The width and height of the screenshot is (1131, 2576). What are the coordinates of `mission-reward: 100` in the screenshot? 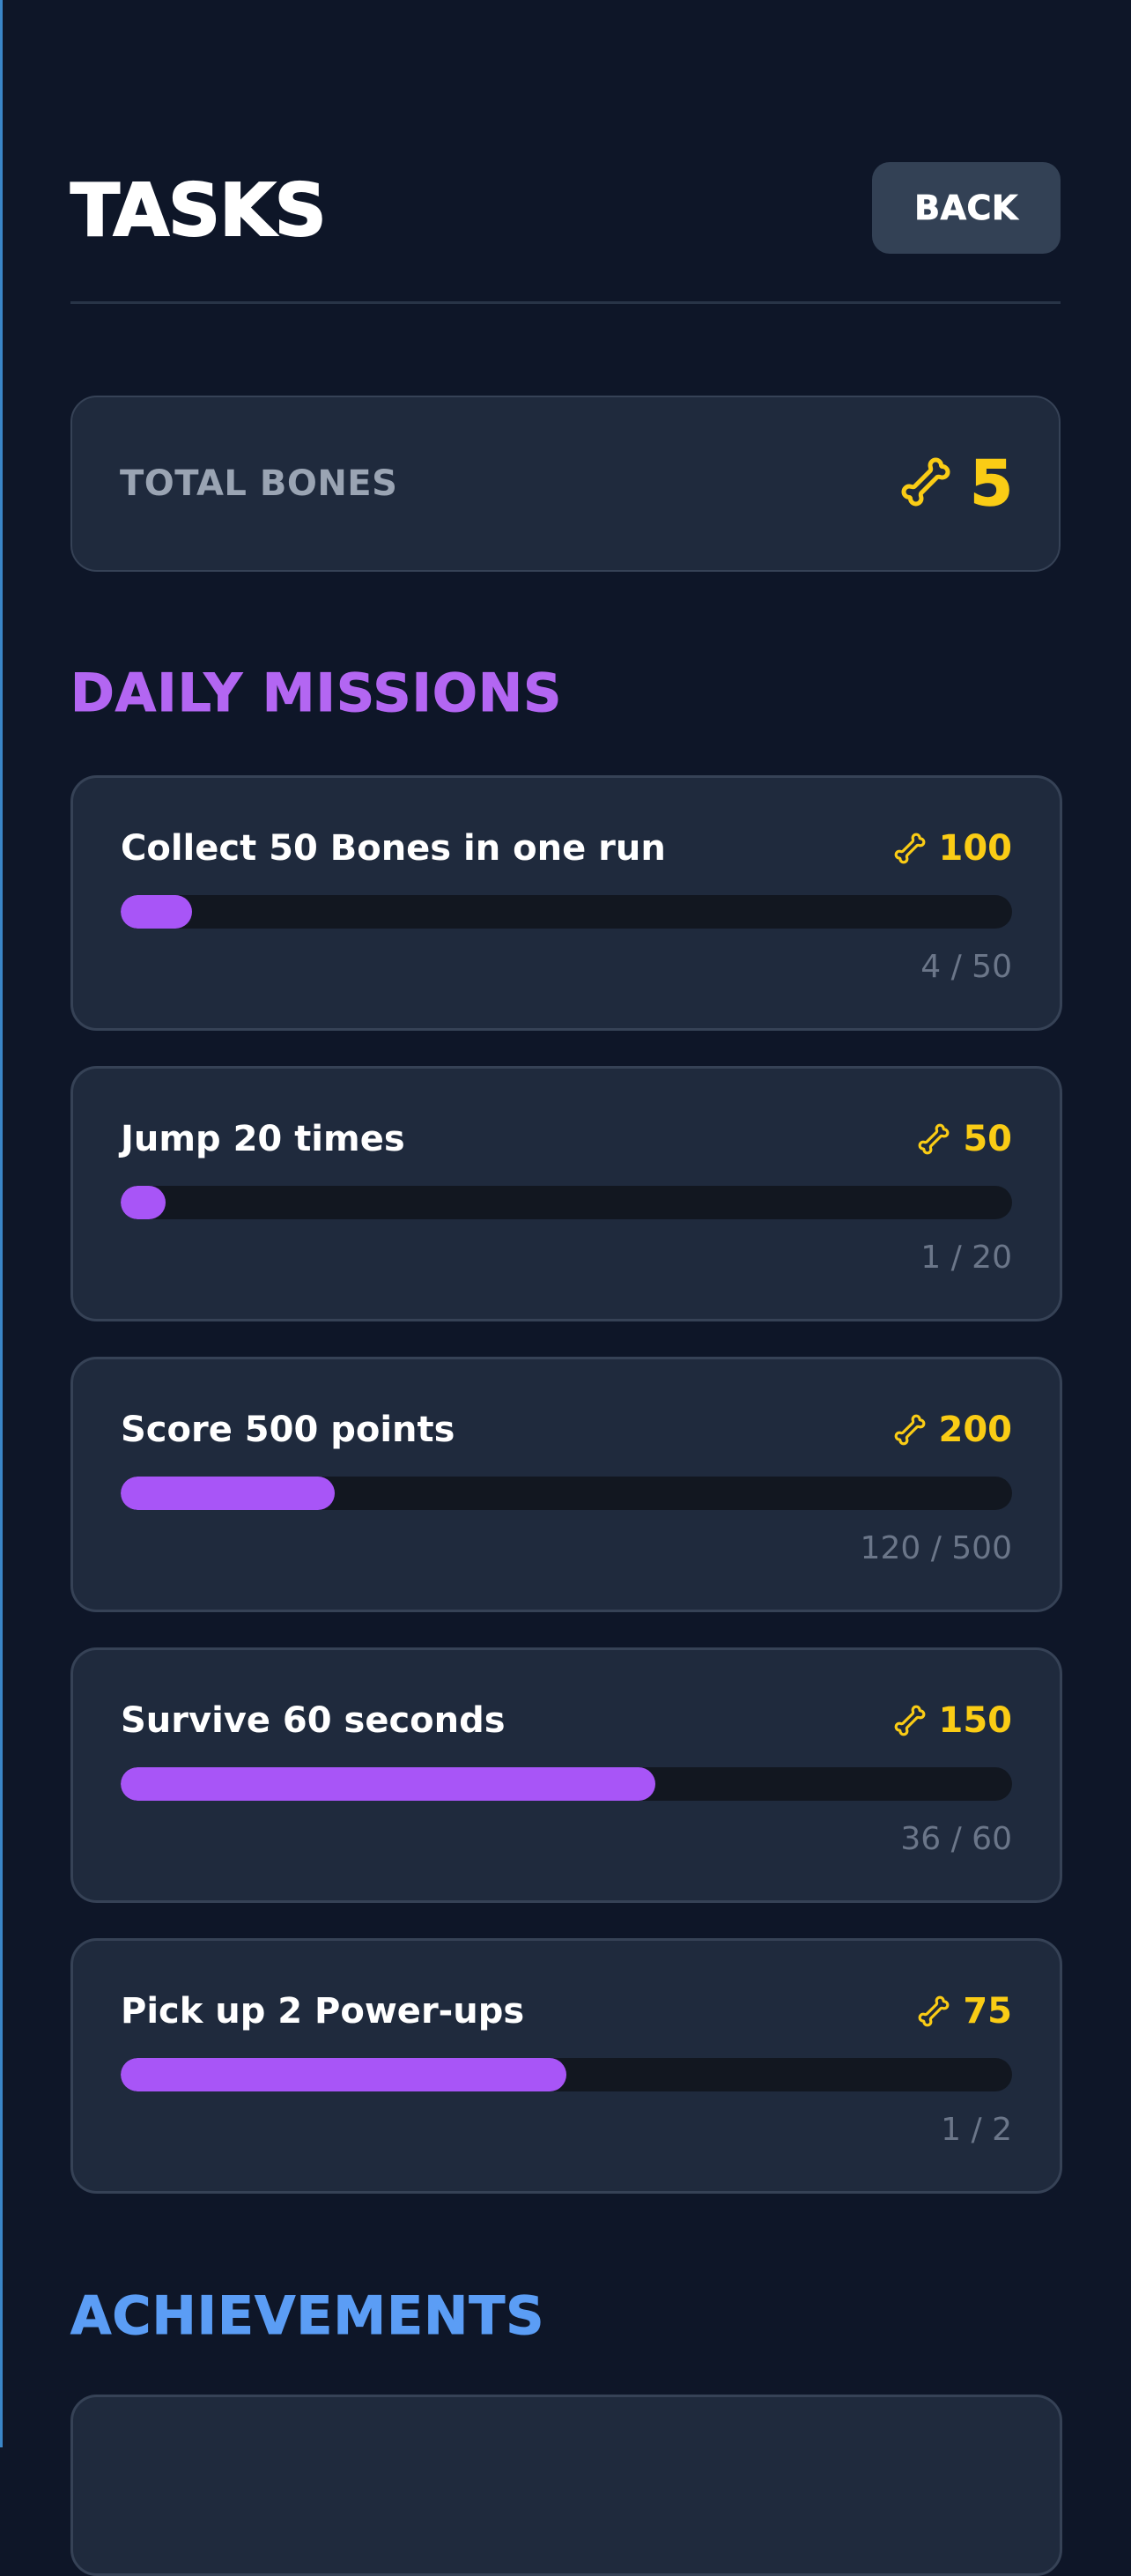 It's located at (953, 849).